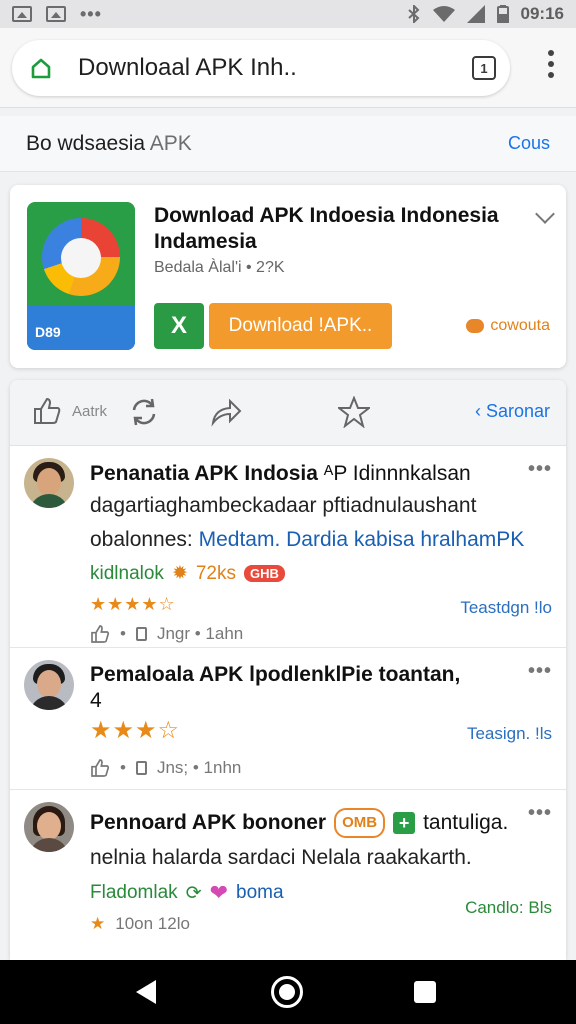  I want to click on review-author-line: Penanatia APK Indosia ᴬP Idinnnkalsan, so click(280, 474).